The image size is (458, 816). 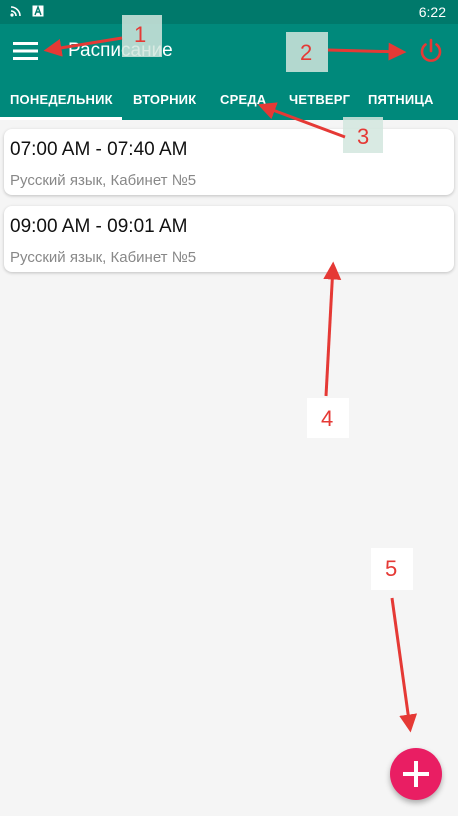 What do you see at coordinates (38, 11) in the screenshot?
I see `notification-a-icon` at bounding box center [38, 11].